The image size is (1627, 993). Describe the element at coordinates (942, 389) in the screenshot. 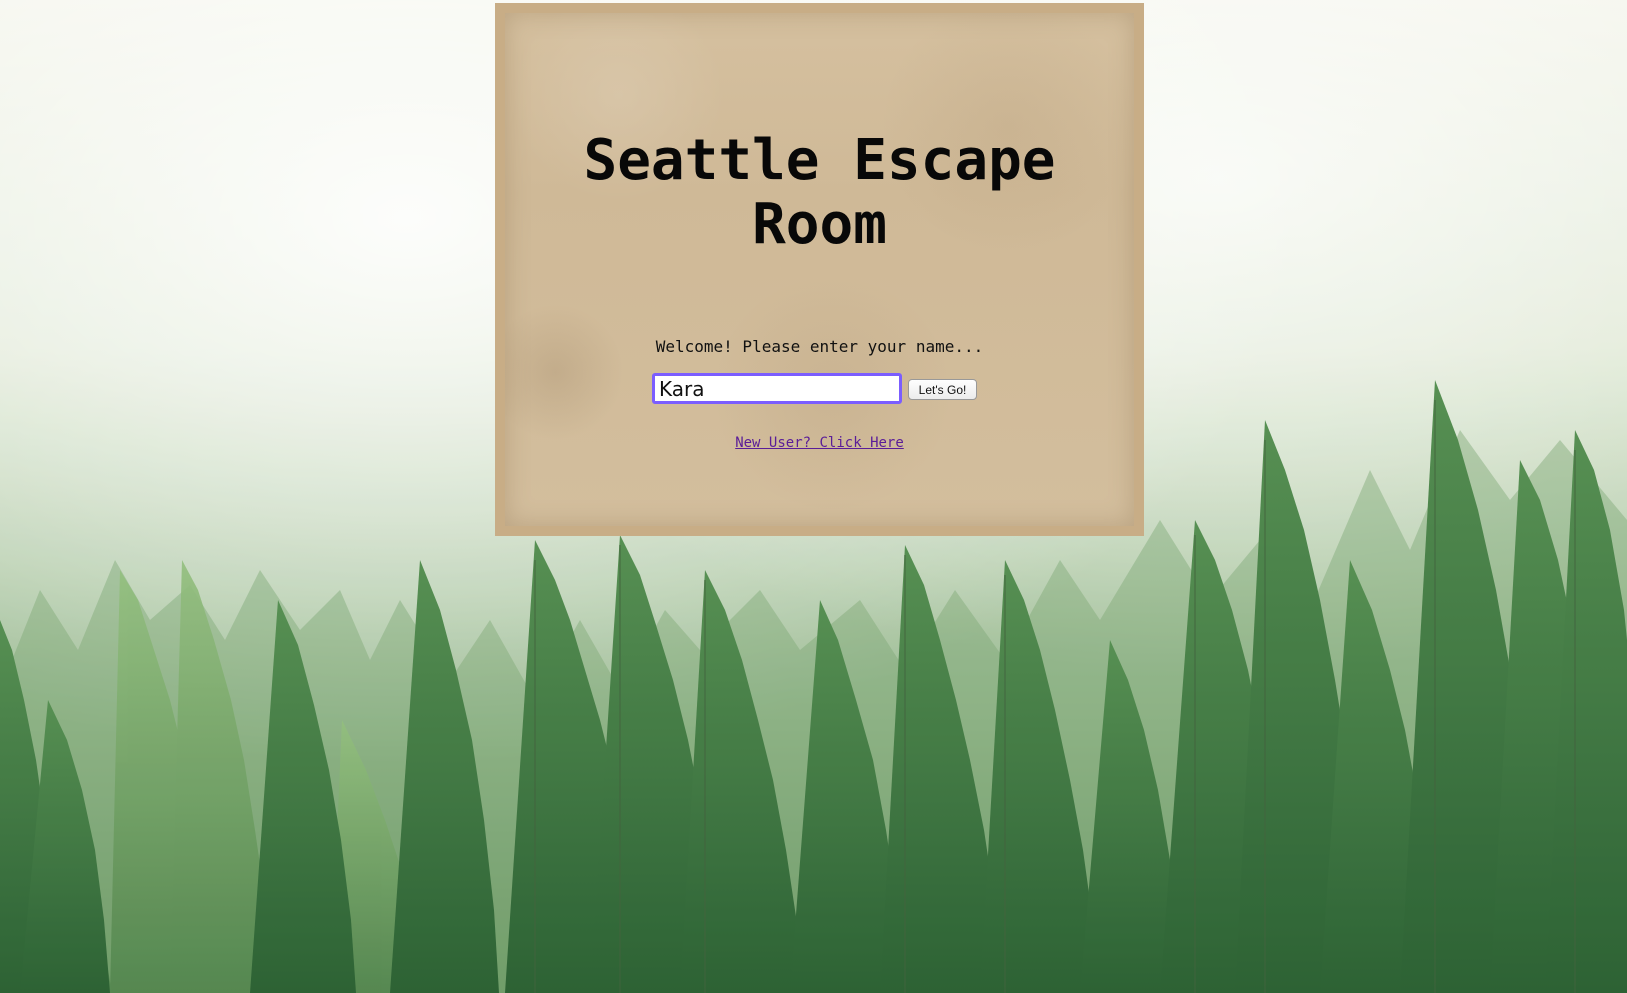

I see `lets-go-button: Let's Go!` at that location.